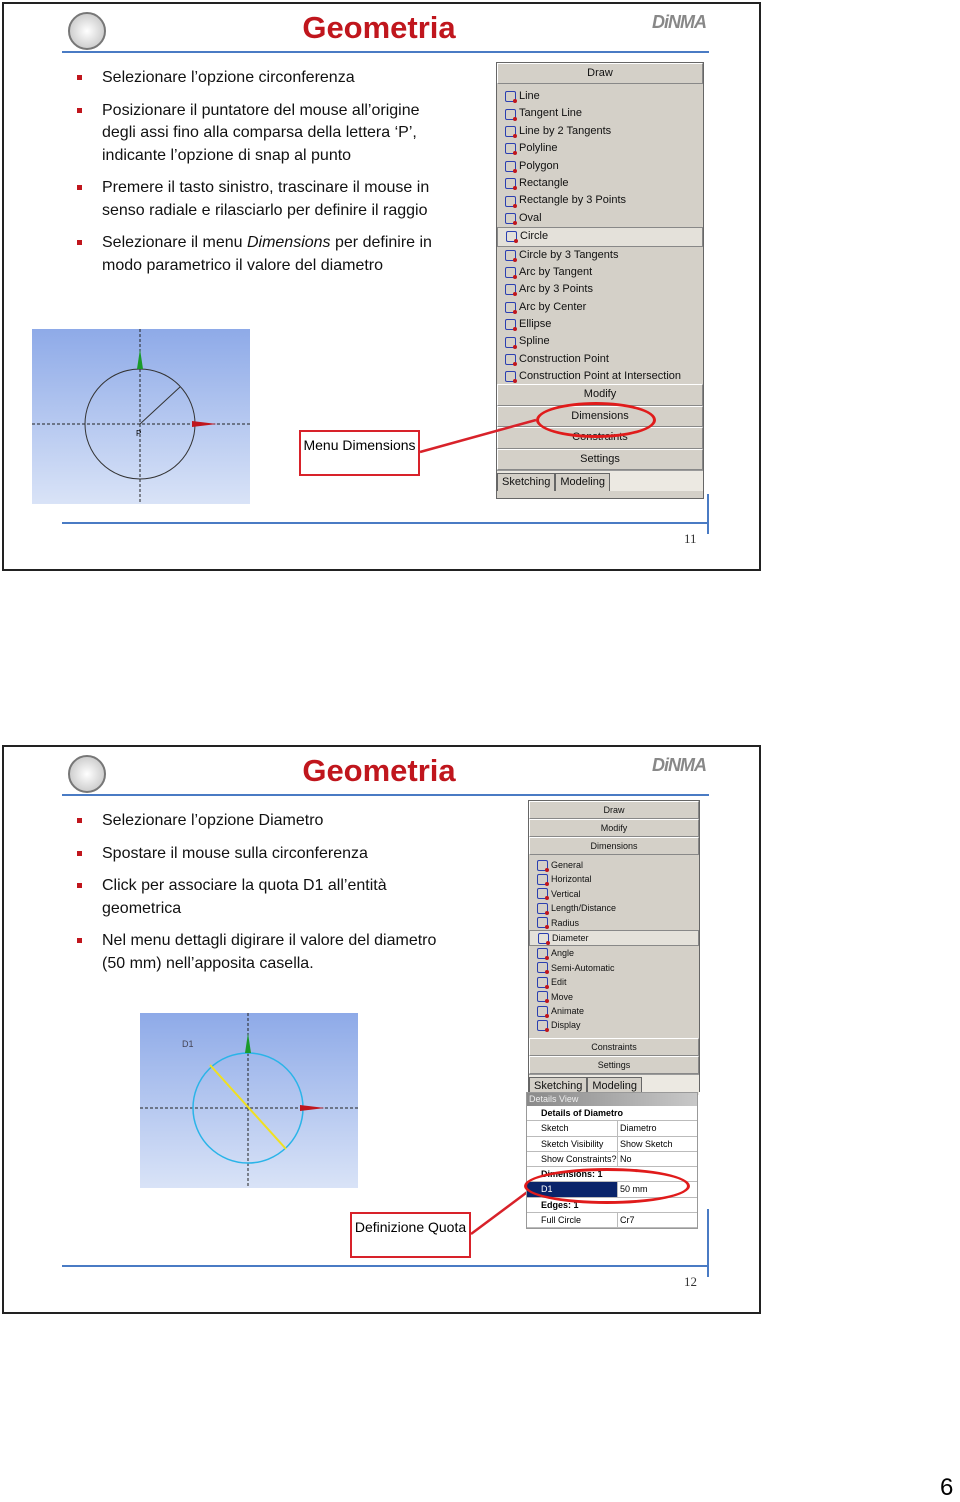 This screenshot has width=960, height=1502. What do you see at coordinates (947, 1487) in the screenshot?
I see `page-number: 6` at bounding box center [947, 1487].